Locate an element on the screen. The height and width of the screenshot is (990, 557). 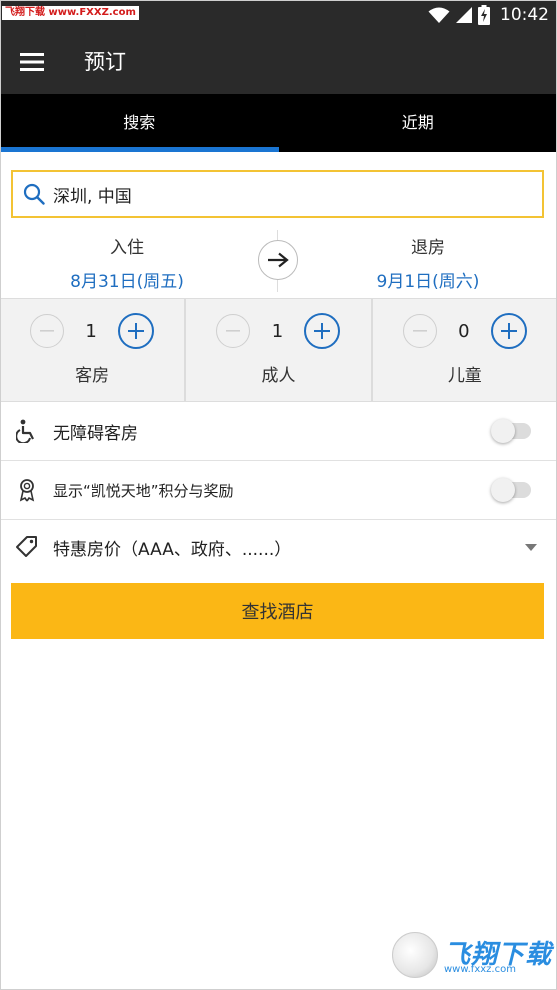
checkout-label: 退房 is located at coordinates (428, 248).